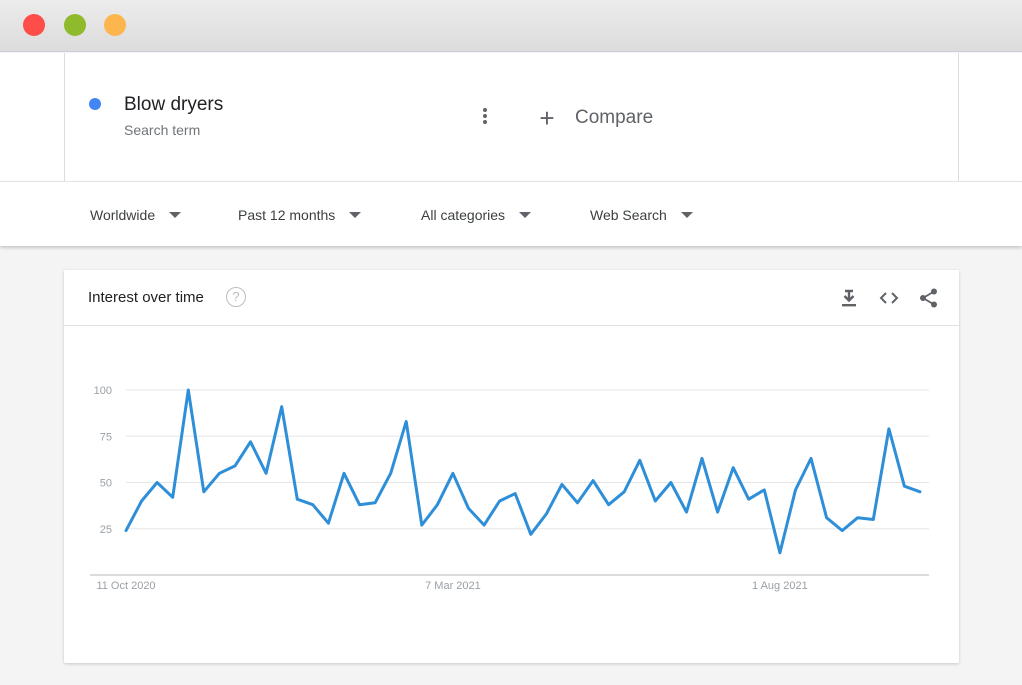 The image size is (1022, 685). What do you see at coordinates (614, 117) in the screenshot?
I see `compare-label: Compare` at bounding box center [614, 117].